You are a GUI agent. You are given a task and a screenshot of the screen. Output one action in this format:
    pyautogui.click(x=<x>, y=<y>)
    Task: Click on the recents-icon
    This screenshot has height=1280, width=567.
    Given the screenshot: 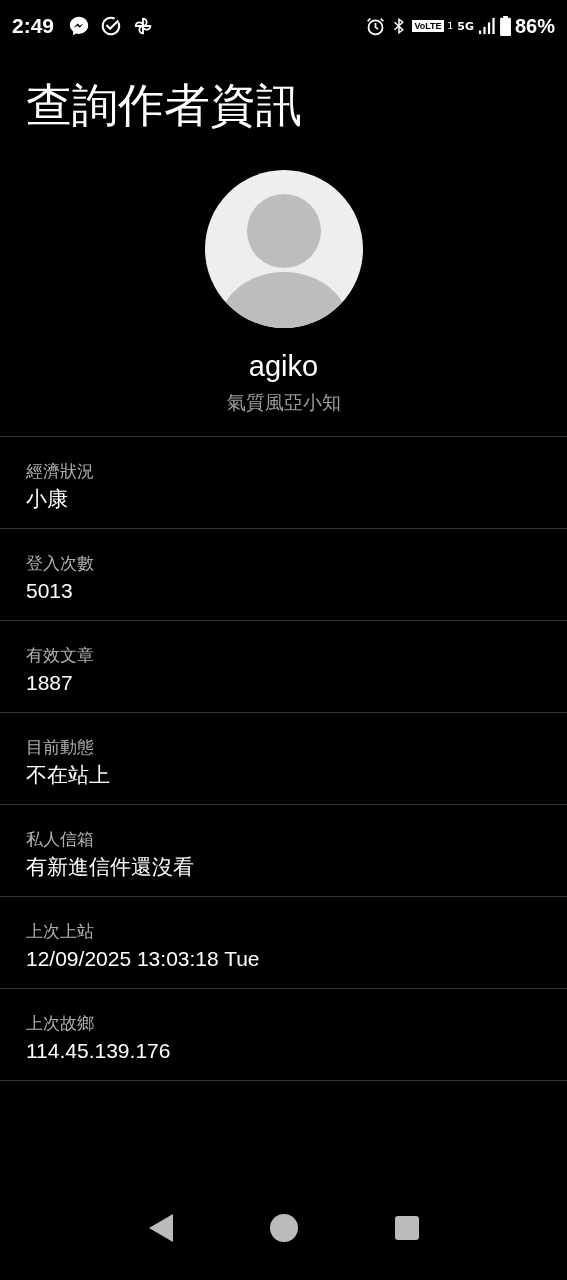 What is the action you would take?
    pyautogui.click(x=406, y=1228)
    